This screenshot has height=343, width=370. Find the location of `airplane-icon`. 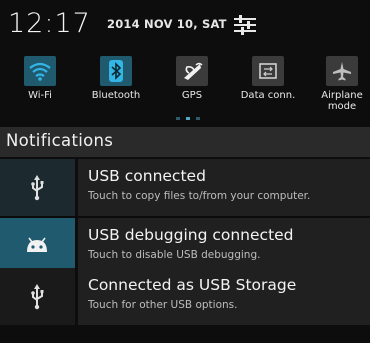

airplane-icon is located at coordinates (342, 71).